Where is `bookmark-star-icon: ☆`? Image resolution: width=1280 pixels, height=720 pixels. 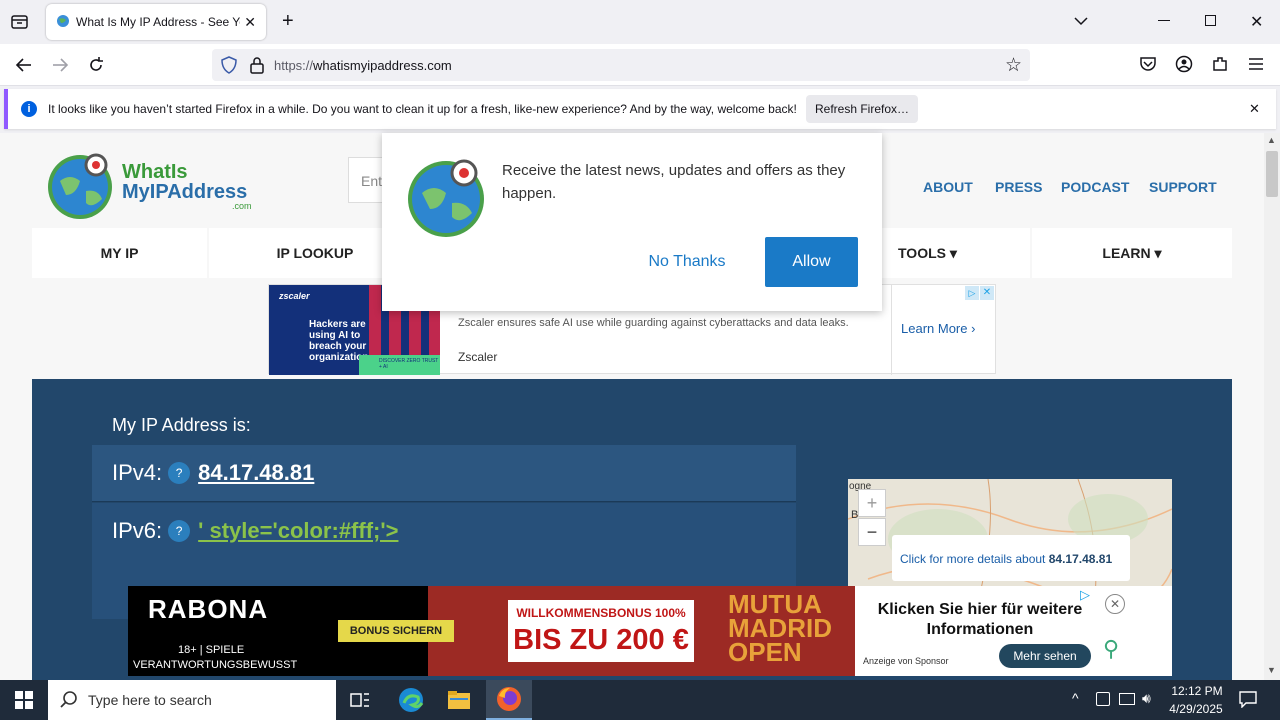
bookmark-star-icon: ☆ is located at coordinates (1013, 65).